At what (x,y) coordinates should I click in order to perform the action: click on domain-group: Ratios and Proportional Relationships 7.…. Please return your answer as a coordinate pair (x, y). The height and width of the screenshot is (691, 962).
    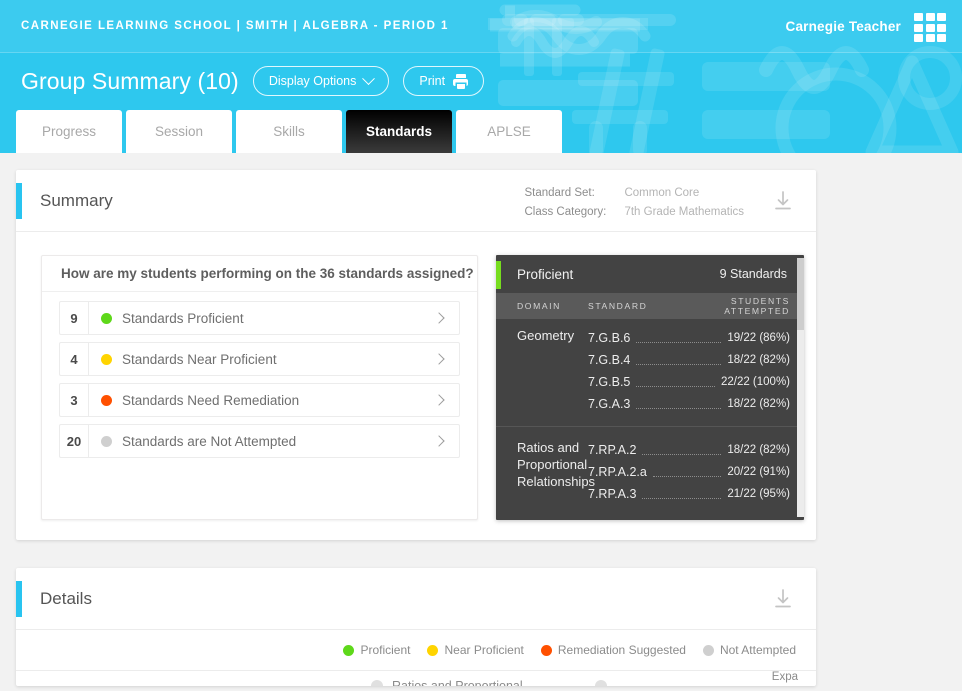
    Looking at the image, I should click on (650, 467).